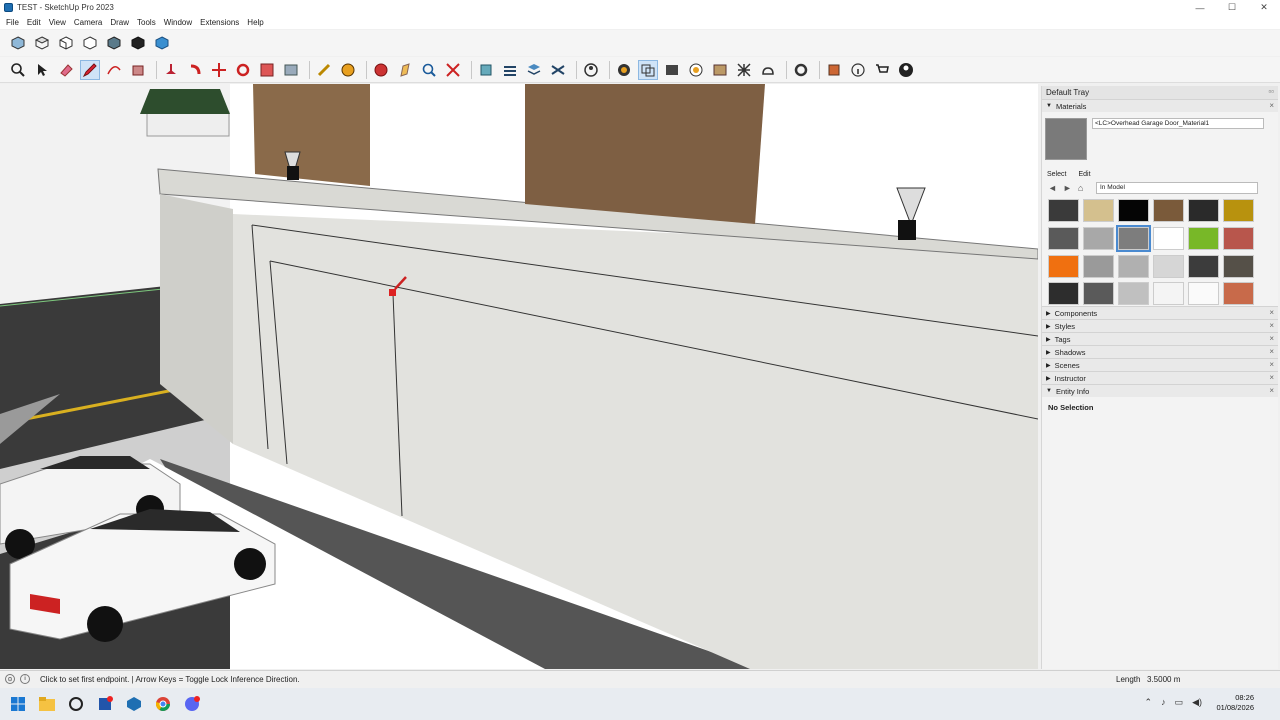  Describe the element at coordinates (1056, 174) in the screenshot. I see `tab-select: Select` at that location.